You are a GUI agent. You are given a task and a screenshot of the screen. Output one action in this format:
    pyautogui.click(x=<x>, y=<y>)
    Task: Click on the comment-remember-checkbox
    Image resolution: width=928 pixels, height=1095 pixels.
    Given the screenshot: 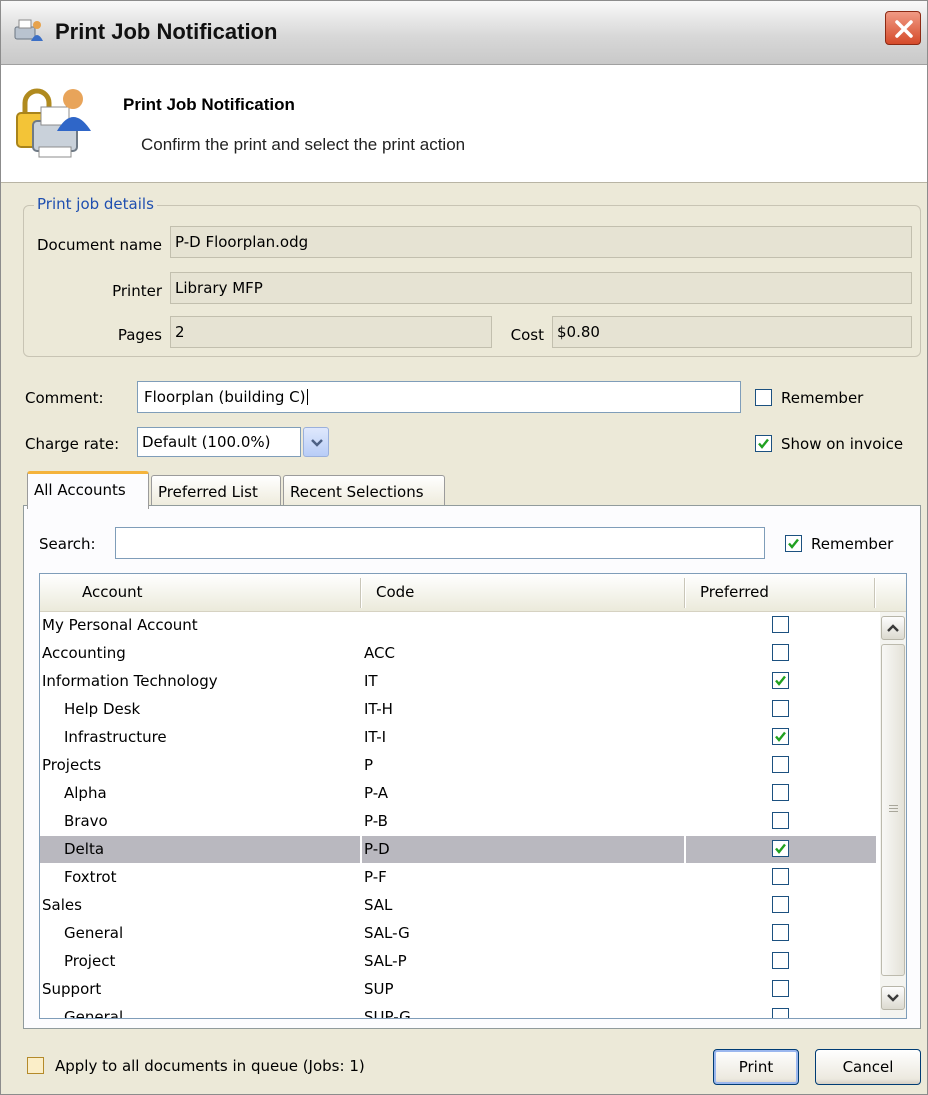 What is the action you would take?
    pyautogui.click(x=763, y=397)
    